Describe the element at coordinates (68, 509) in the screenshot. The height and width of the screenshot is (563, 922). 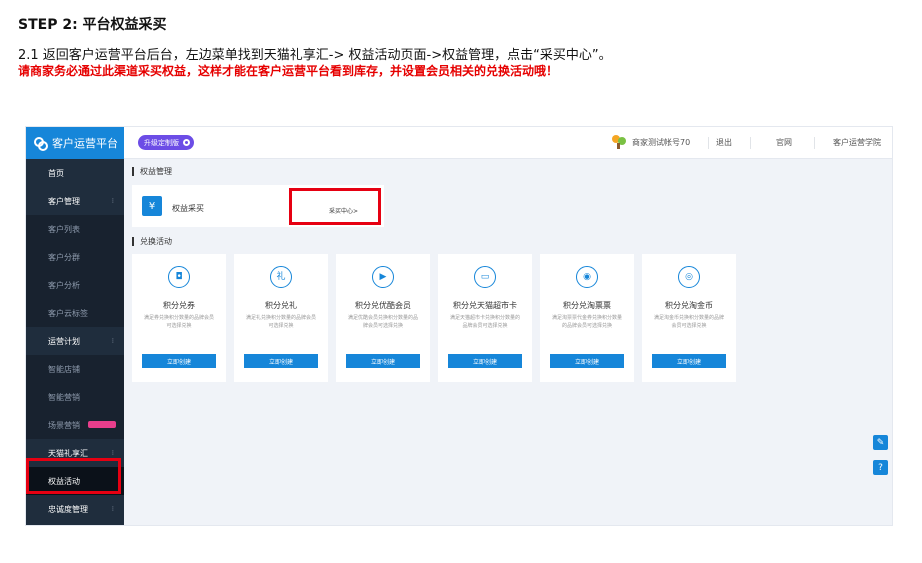
I see `sidebar-item-label: 忠诚度管理` at that location.